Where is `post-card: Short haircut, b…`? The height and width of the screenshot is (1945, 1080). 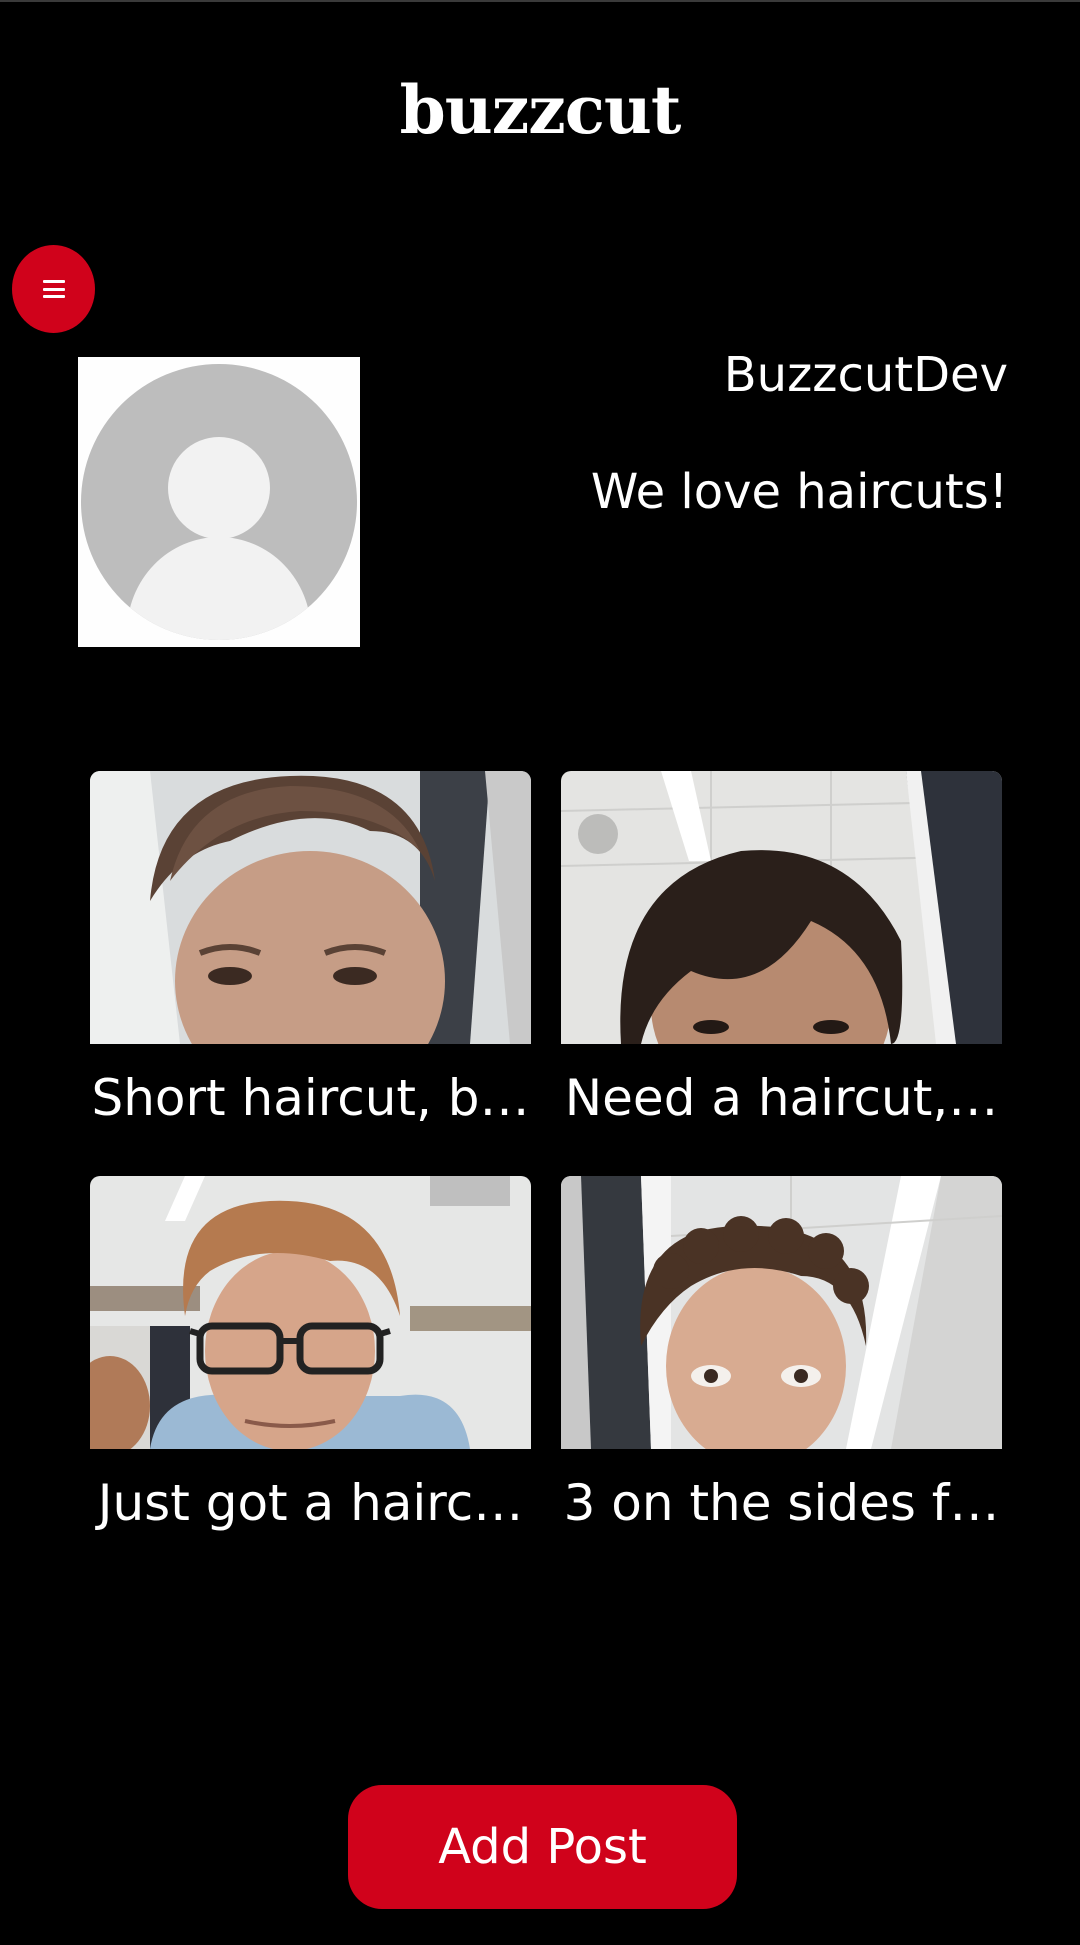
post-card: Short haircut, b… is located at coordinates (310, 949).